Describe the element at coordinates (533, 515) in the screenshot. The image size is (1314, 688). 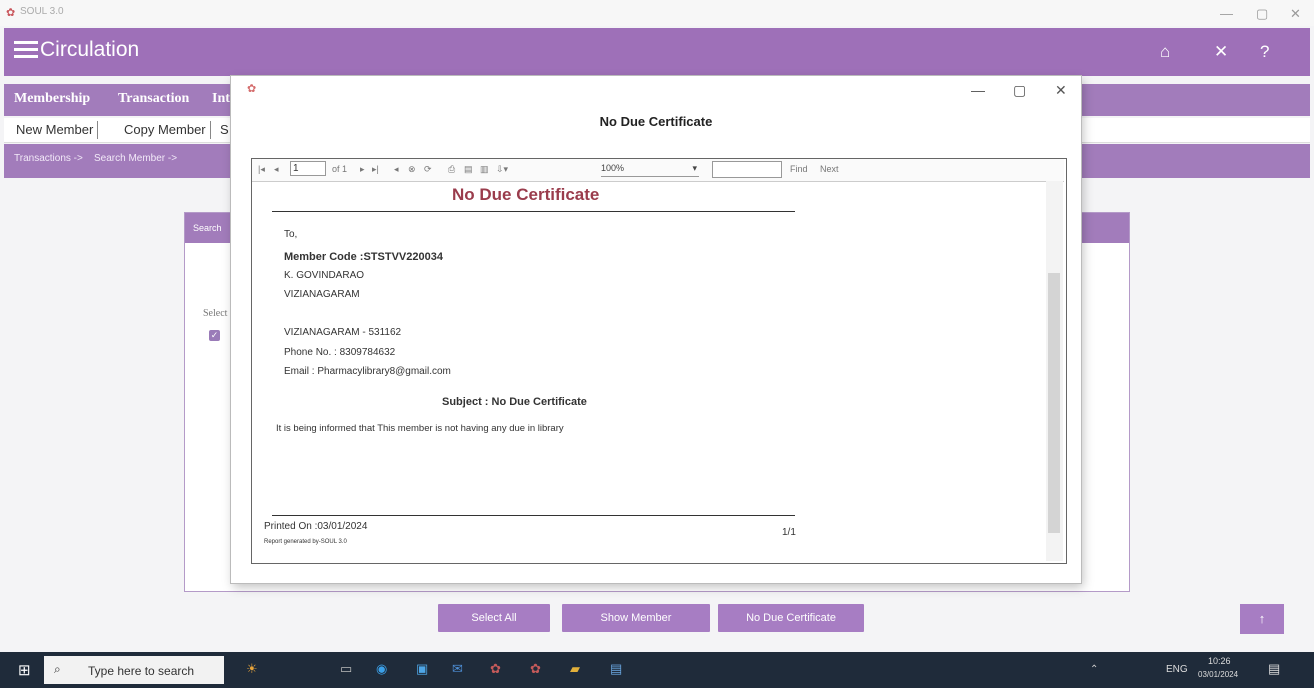
I see `footer-divider` at that location.